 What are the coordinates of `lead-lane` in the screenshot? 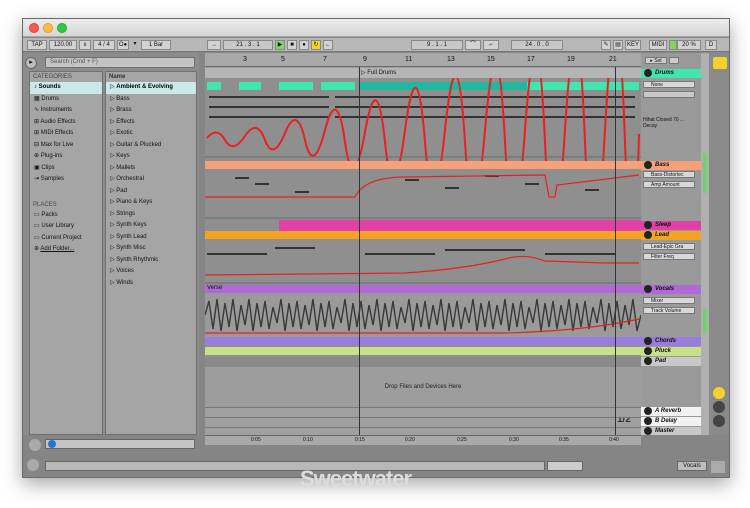 It's located at (423, 262).